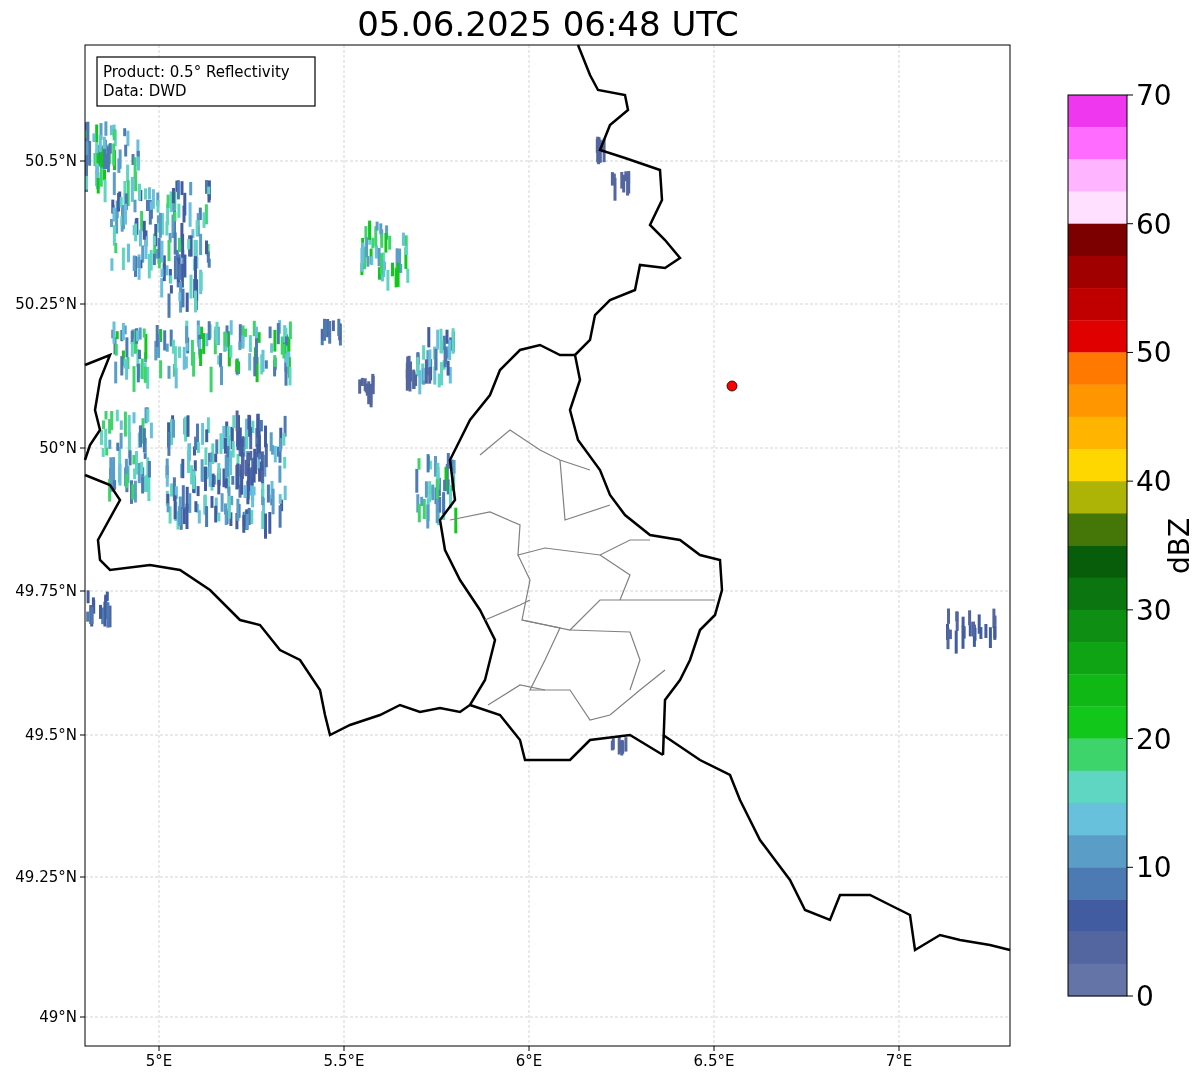  I want to click on colorbar-tick-label: 30, so click(1154, 610).